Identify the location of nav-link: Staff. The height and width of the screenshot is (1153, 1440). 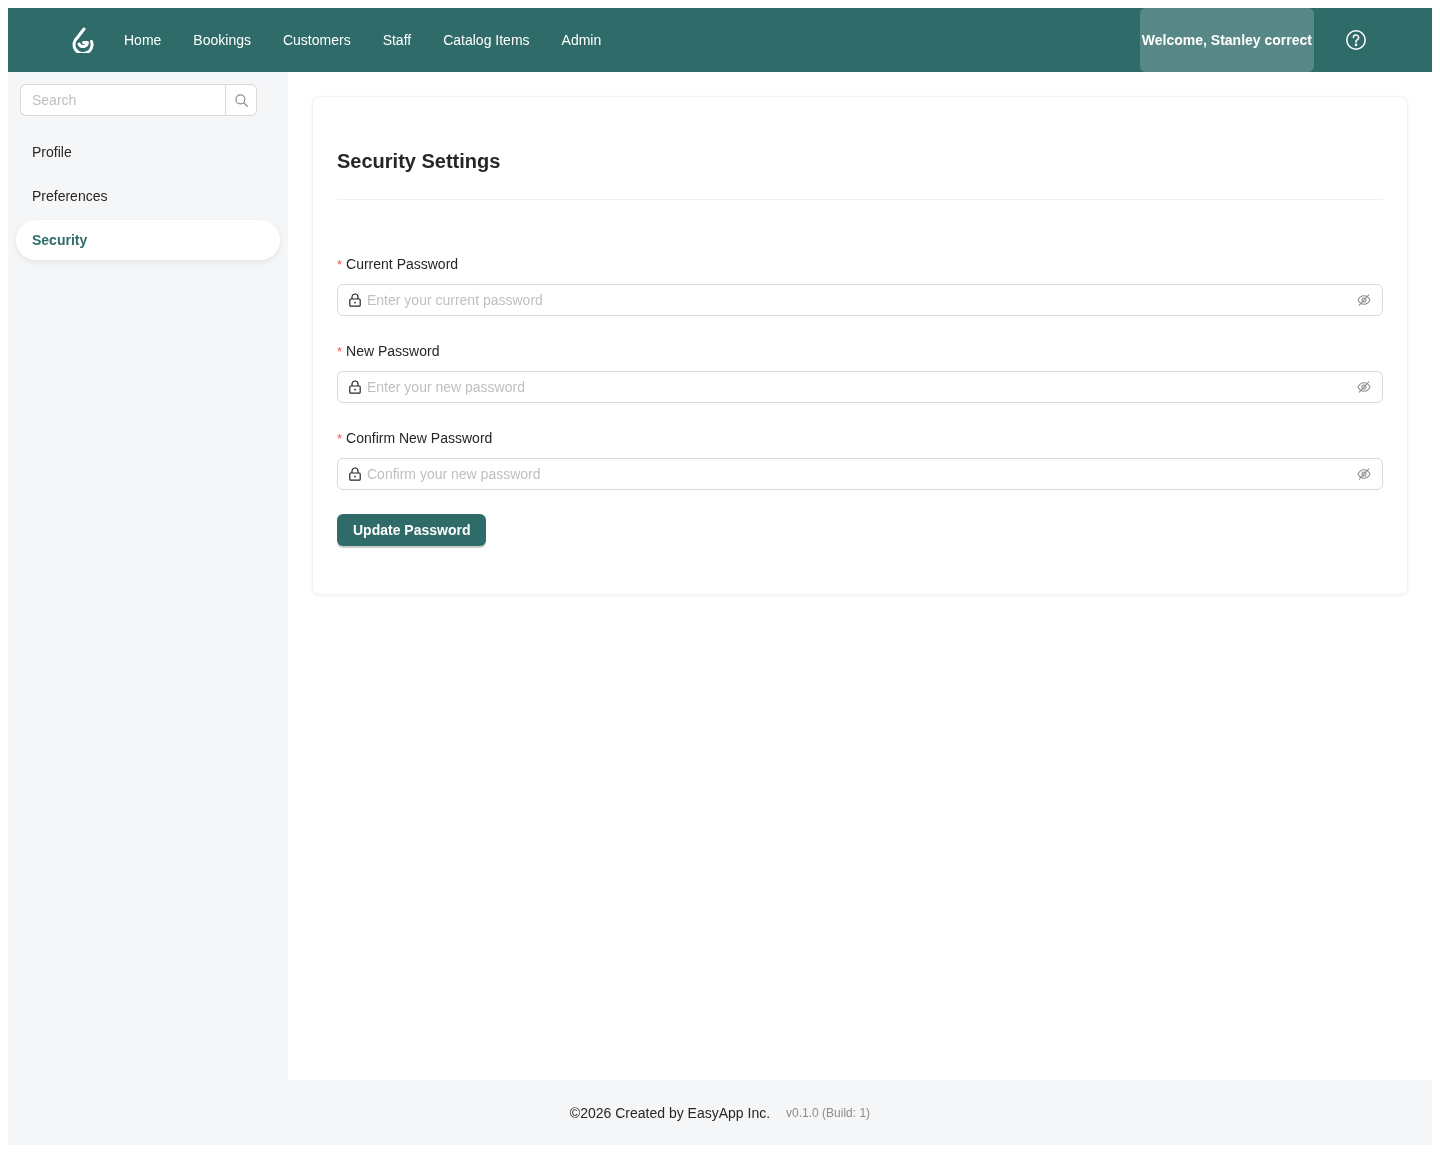
(397, 40).